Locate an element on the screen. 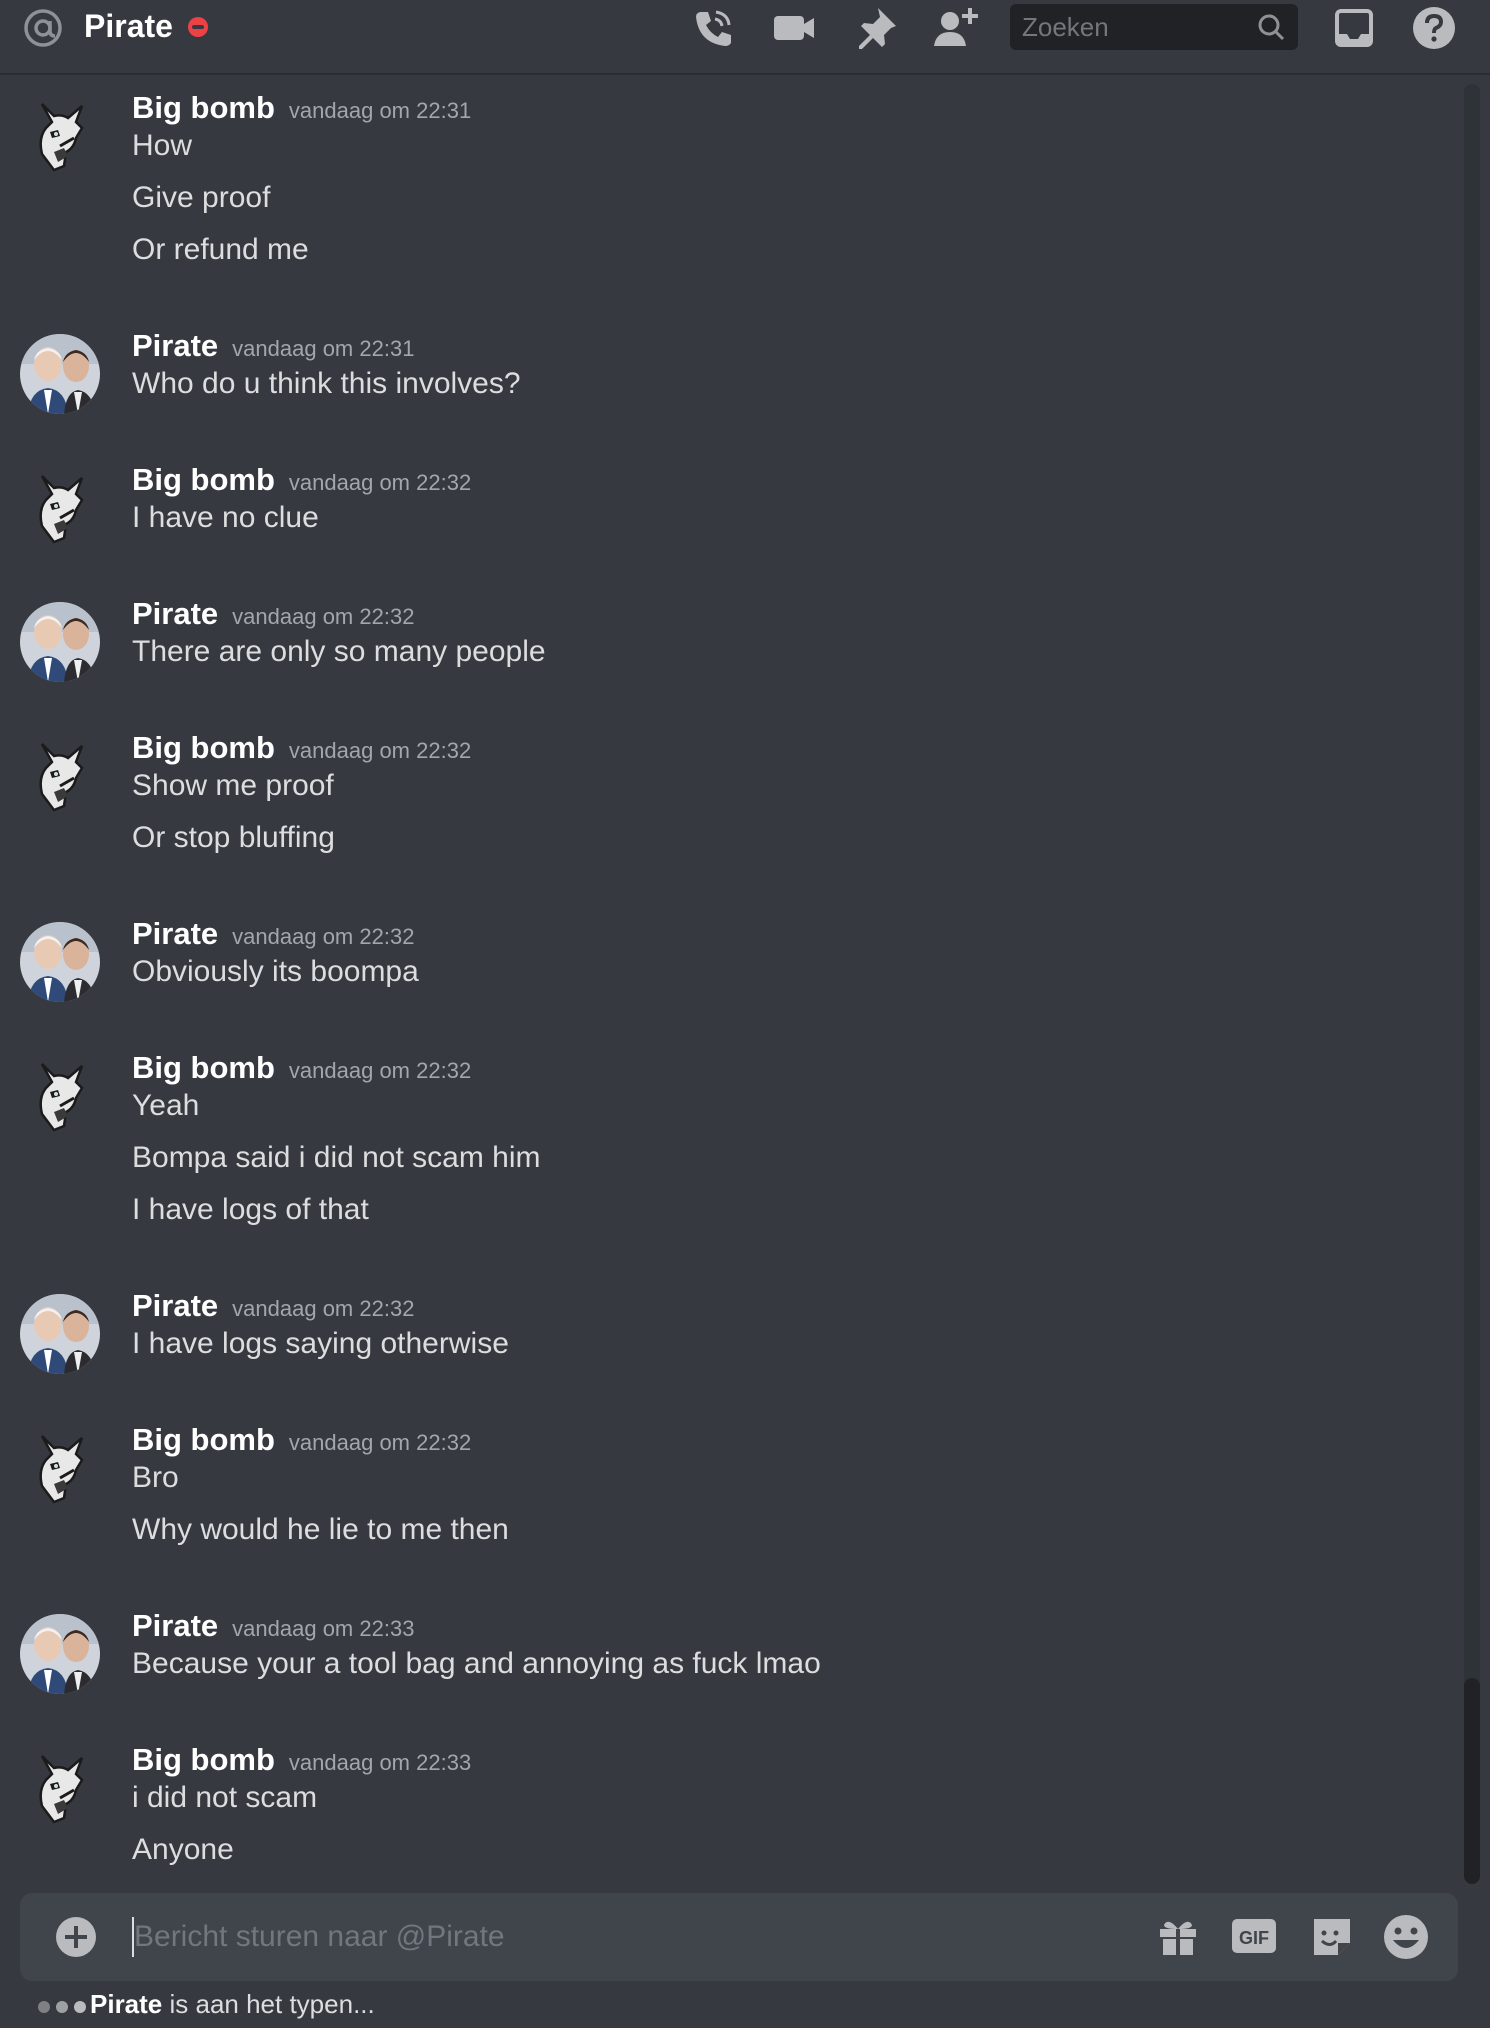  search-input: Zoeken is located at coordinates (1065, 27).